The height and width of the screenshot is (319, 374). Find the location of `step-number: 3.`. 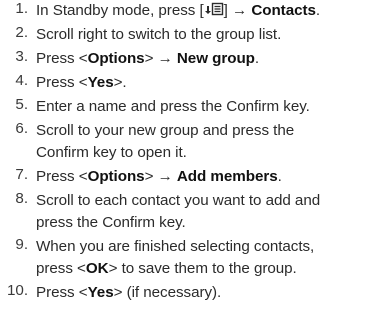

step-number: 3. is located at coordinates (21, 56).